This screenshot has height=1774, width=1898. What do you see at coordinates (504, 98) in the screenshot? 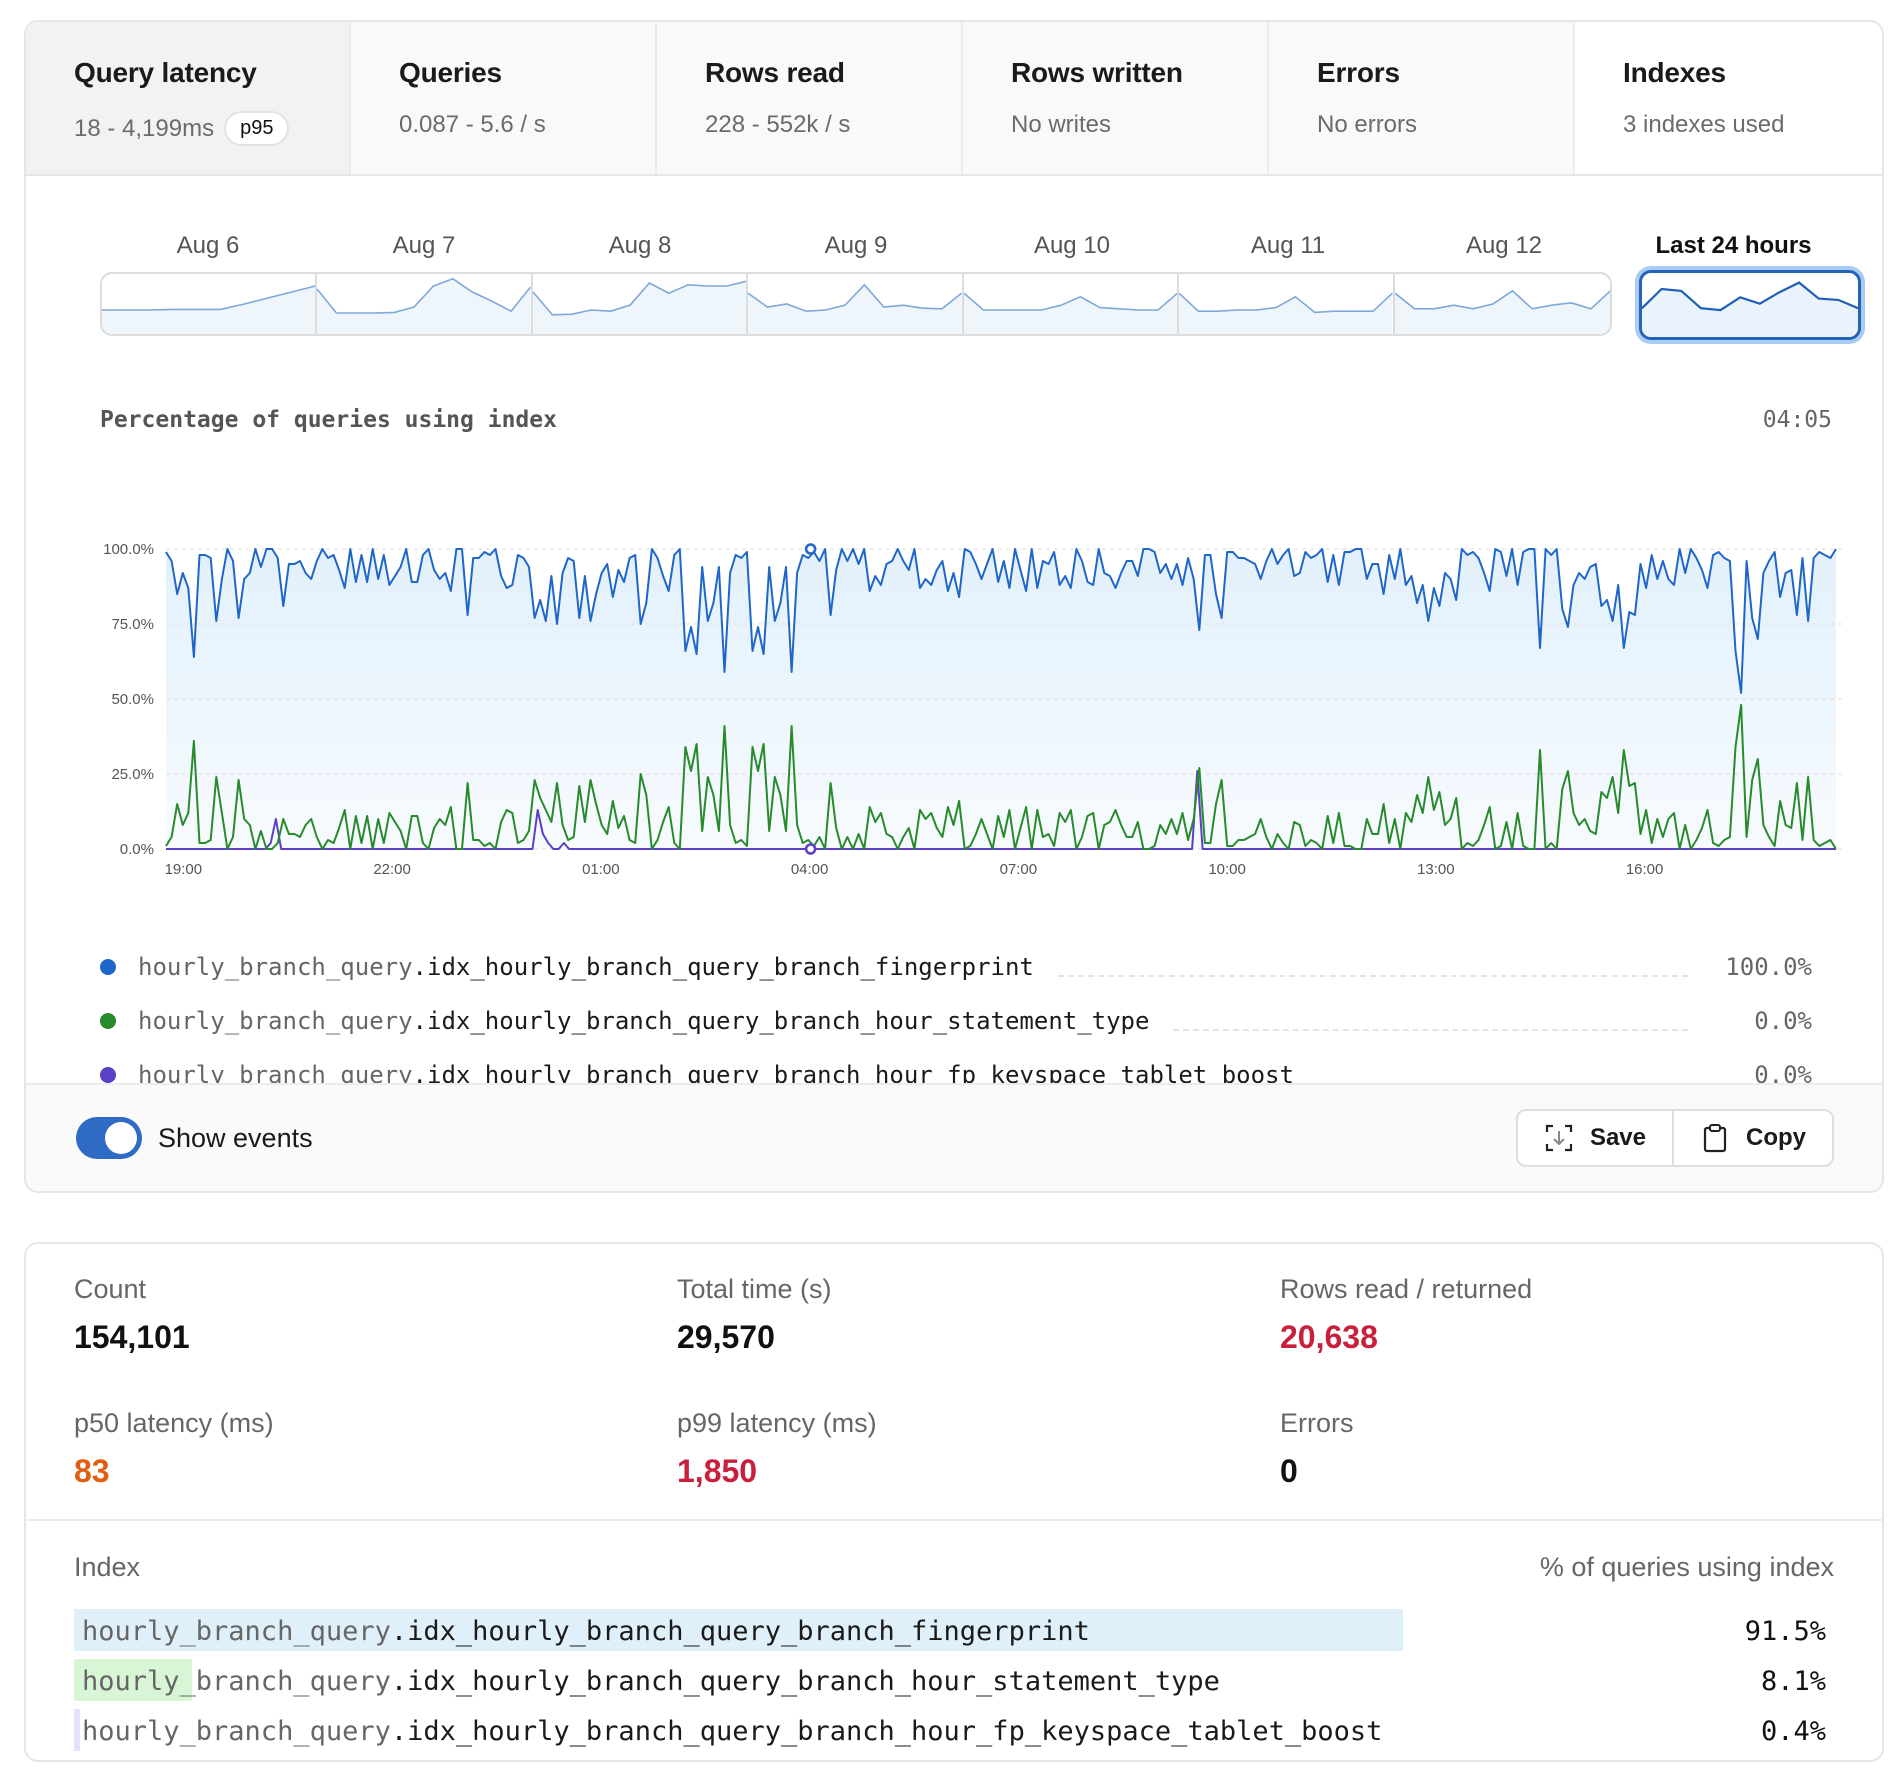
I see `tab-queries: Queries 0.087 - 5.6 / s` at bounding box center [504, 98].